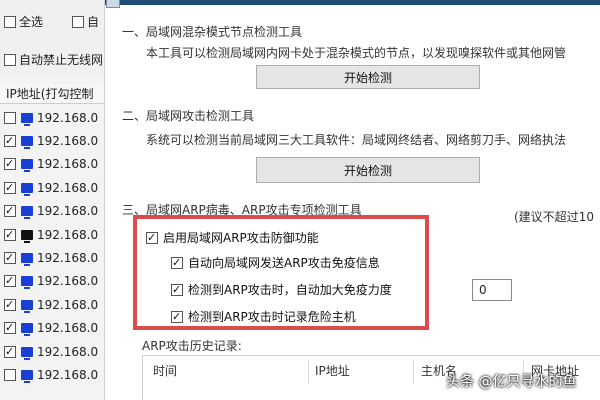  I want to click on auto-disable-wireless-checkbox: 自动禁止无线网, so click(53, 59).